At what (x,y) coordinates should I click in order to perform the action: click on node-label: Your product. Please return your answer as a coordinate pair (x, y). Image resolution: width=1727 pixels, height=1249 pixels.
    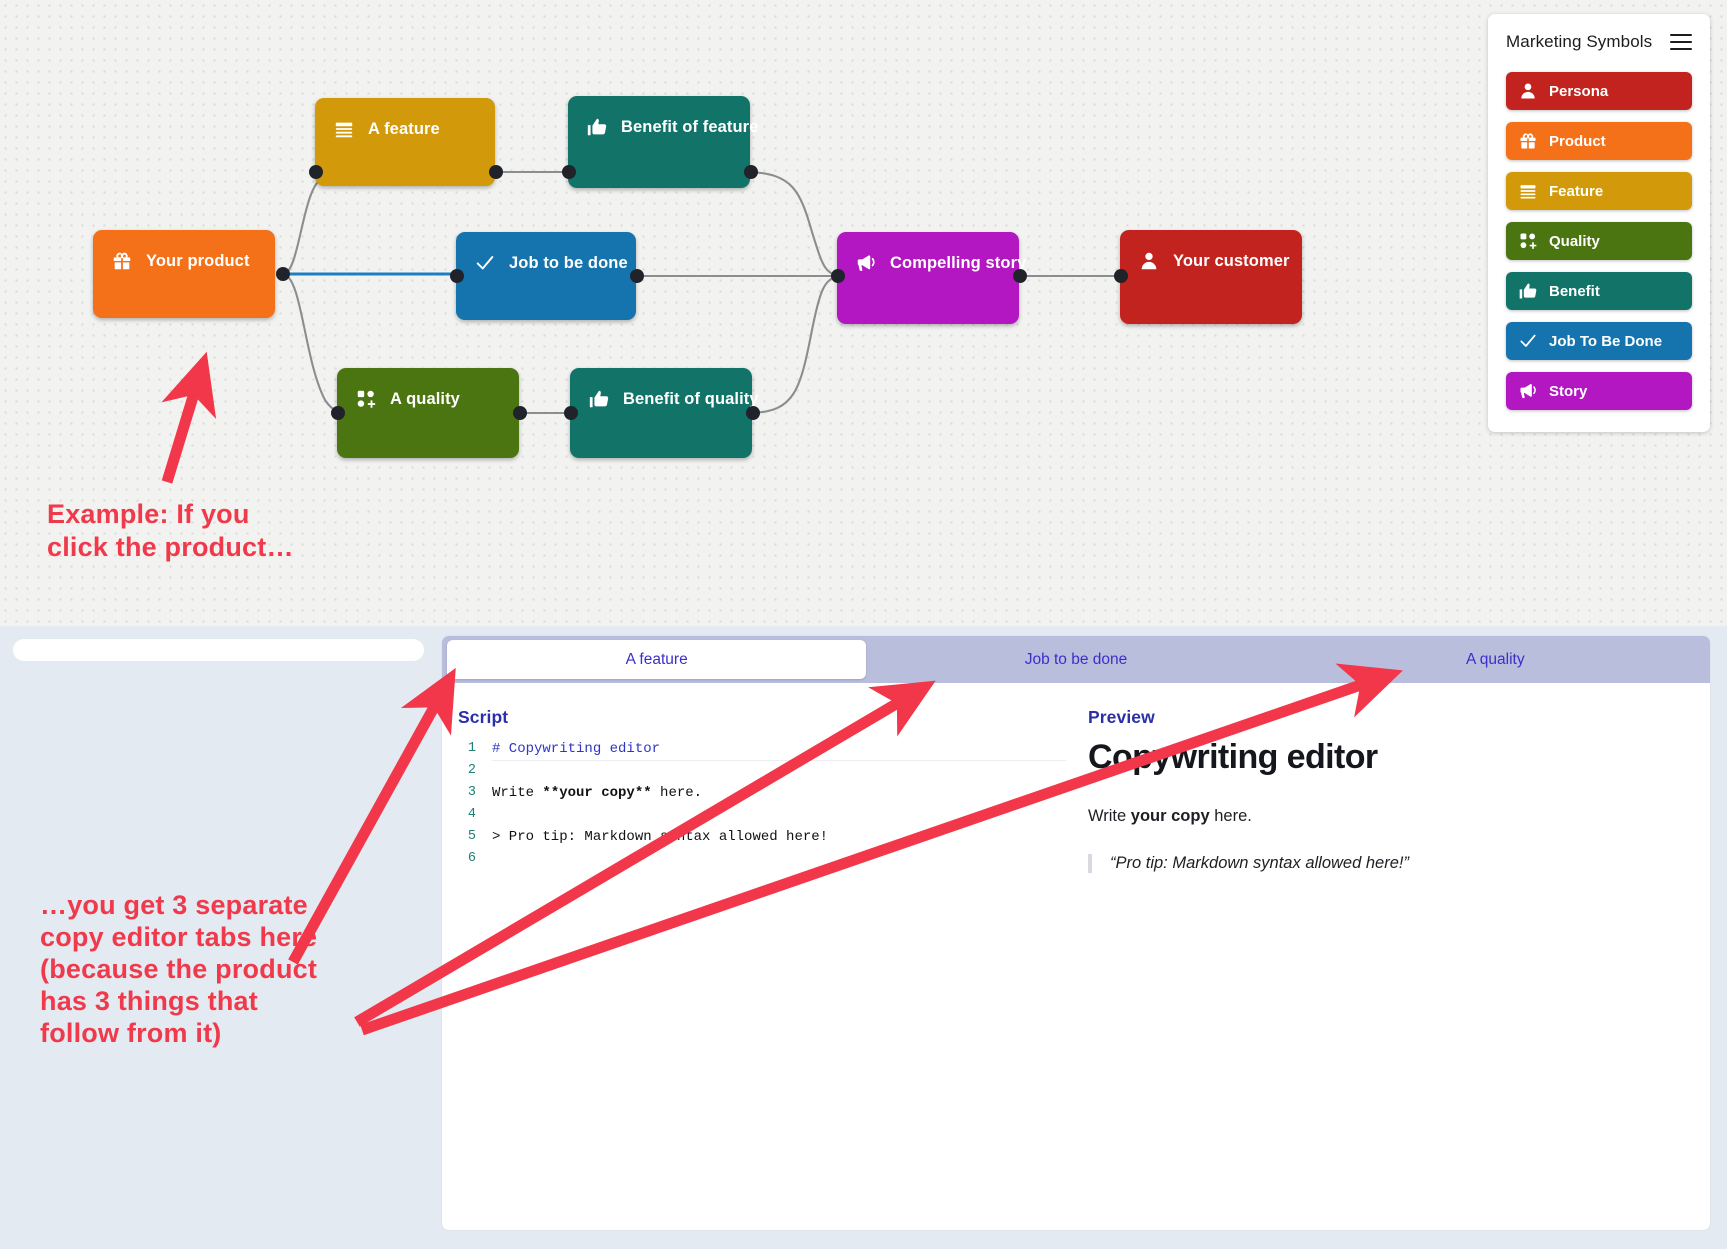
    Looking at the image, I should click on (198, 261).